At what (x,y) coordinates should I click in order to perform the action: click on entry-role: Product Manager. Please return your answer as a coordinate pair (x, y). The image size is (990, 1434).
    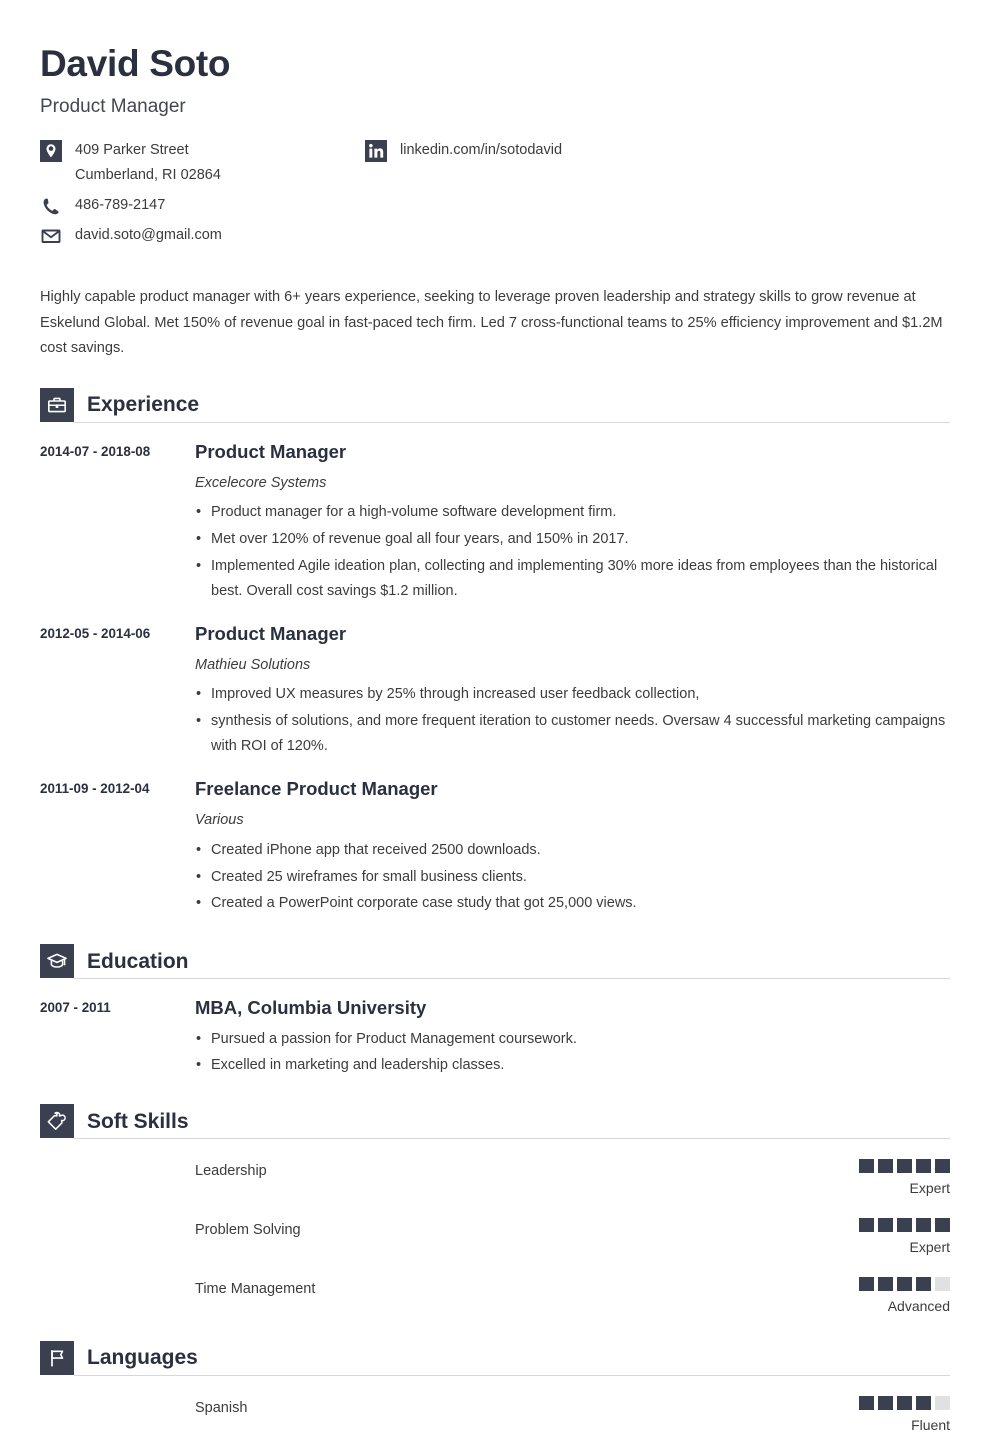
    Looking at the image, I should click on (271, 633).